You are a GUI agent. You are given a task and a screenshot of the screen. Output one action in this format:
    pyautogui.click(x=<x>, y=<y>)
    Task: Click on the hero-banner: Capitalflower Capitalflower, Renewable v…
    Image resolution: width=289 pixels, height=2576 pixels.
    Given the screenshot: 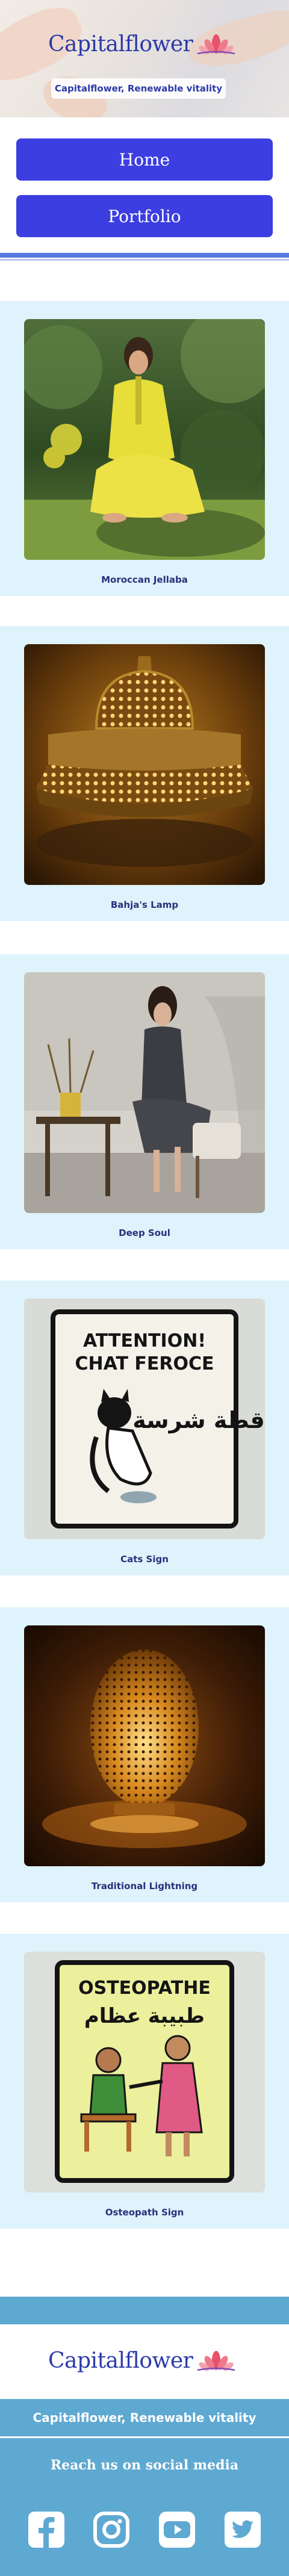 What is the action you would take?
    pyautogui.click(x=144, y=58)
    